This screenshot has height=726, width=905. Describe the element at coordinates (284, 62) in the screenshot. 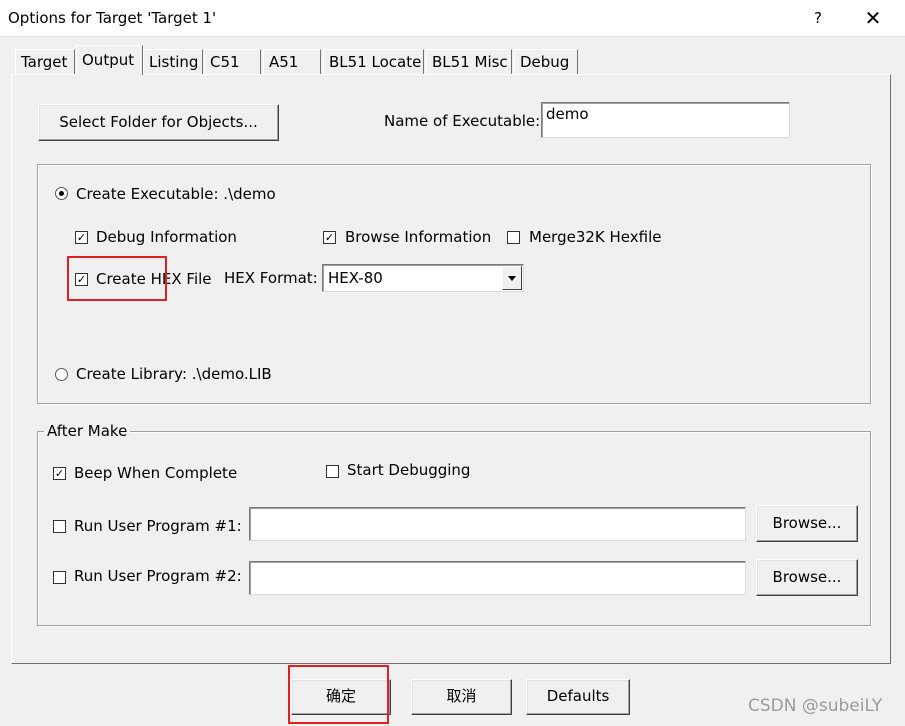

I see `tab-label: A51` at that location.